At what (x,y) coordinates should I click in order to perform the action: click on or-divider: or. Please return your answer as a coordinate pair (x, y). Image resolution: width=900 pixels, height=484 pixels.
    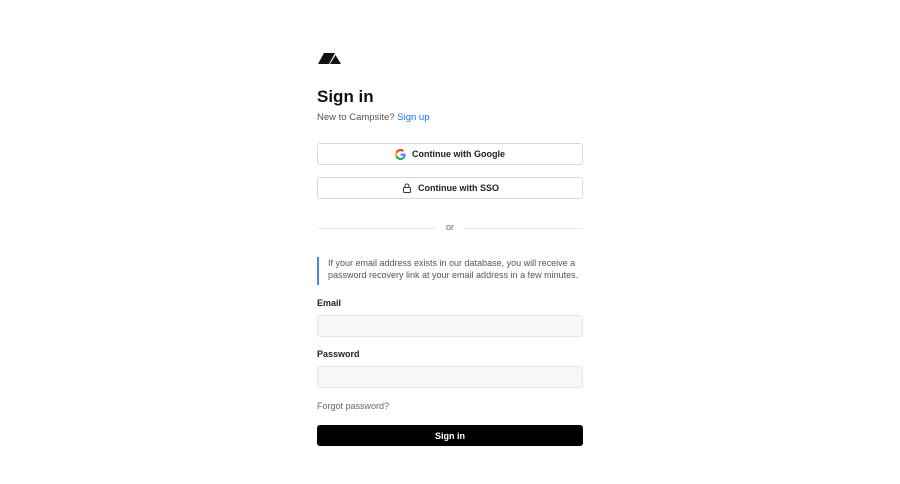
    Looking at the image, I should click on (450, 228).